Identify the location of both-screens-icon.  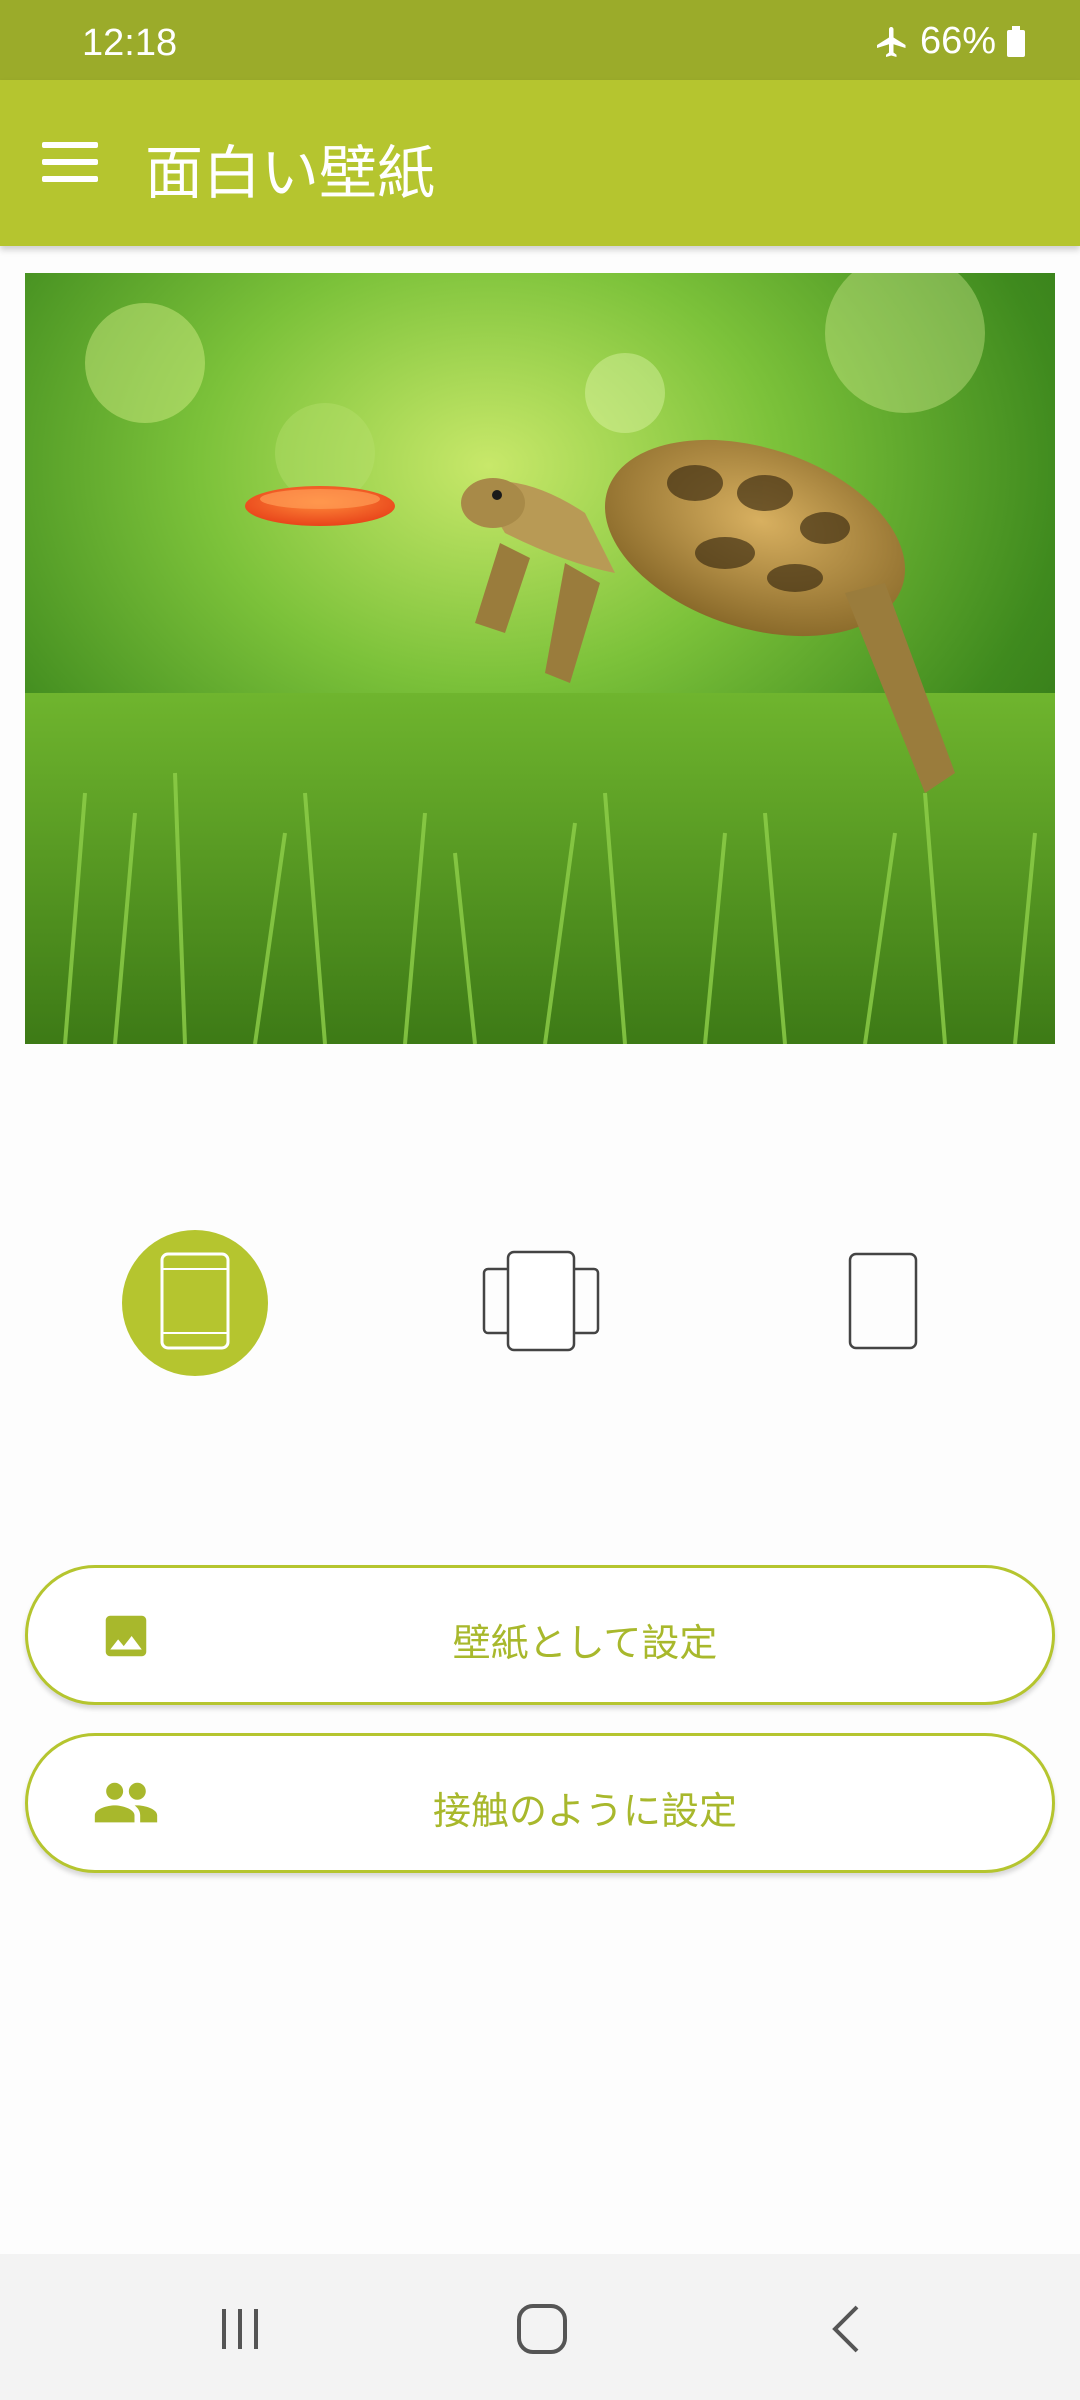
(541, 1303).